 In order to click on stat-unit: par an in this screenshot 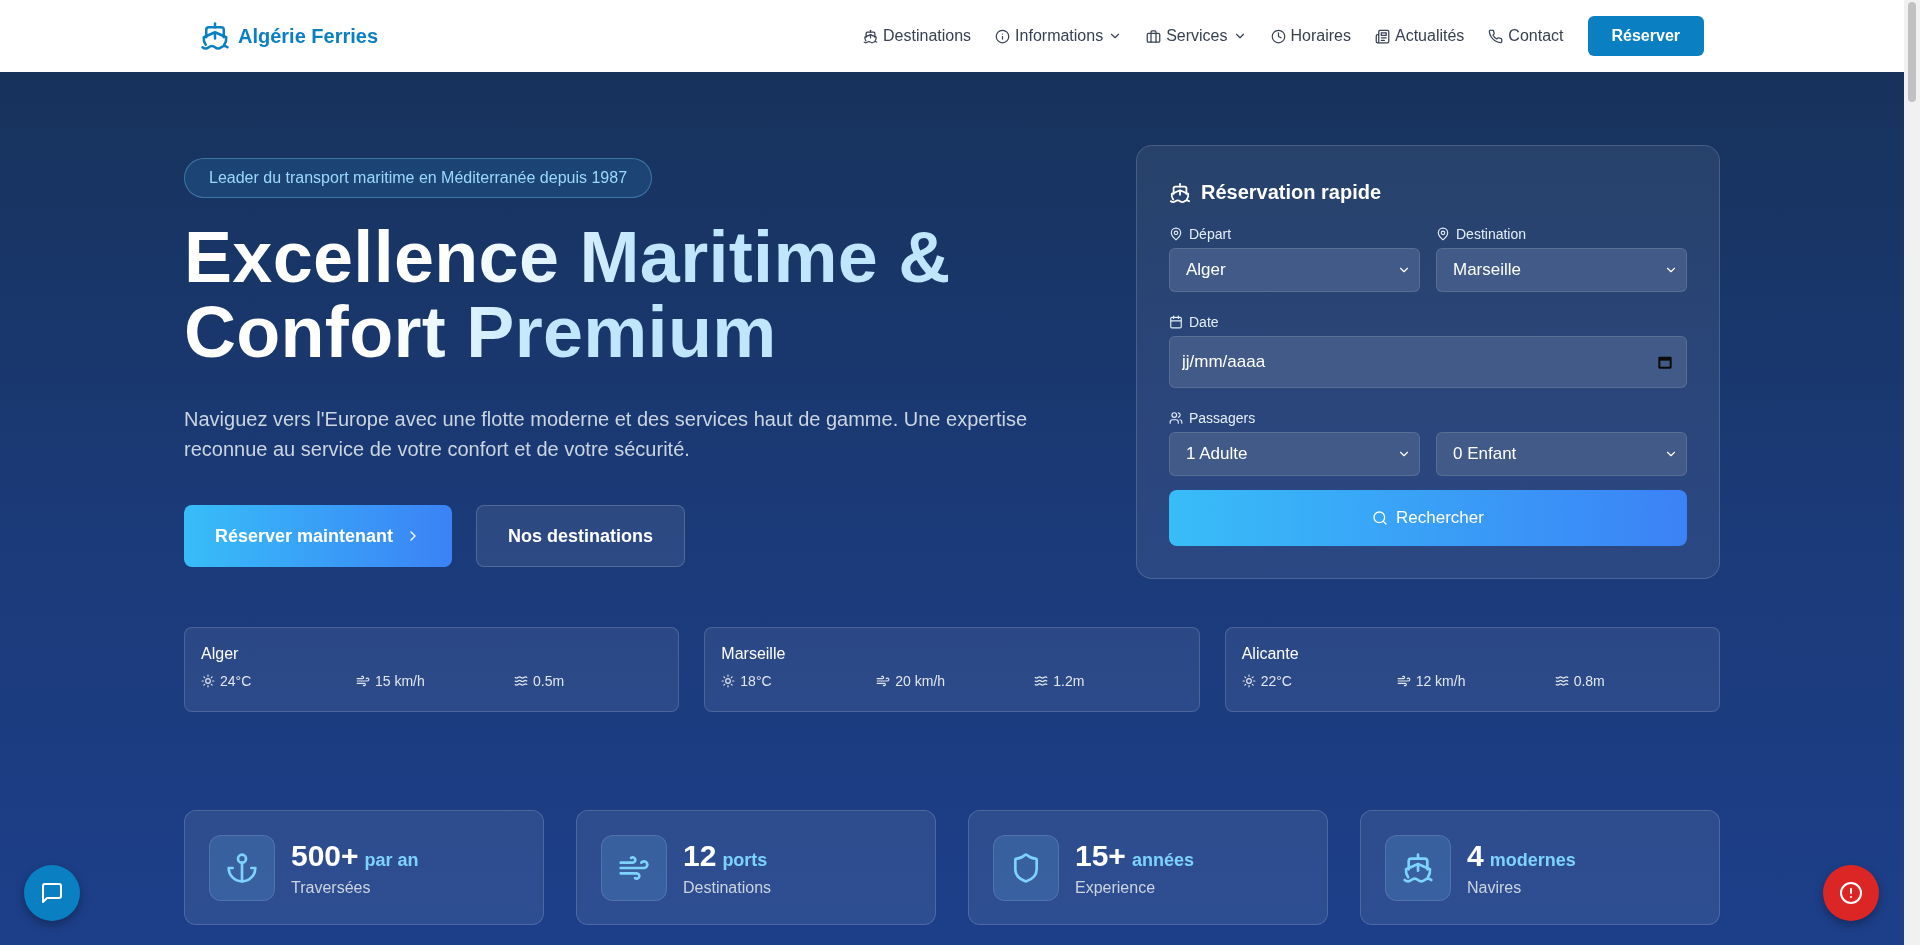, I will do `click(391, 860)`.